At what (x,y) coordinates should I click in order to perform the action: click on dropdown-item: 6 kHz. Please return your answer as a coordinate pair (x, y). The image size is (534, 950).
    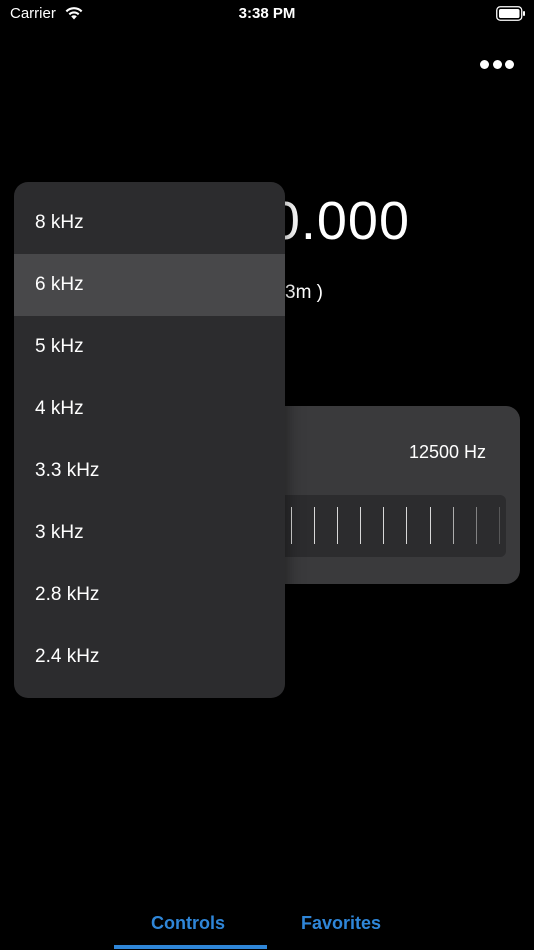
    Looking at the image, I should click on (149, 285).